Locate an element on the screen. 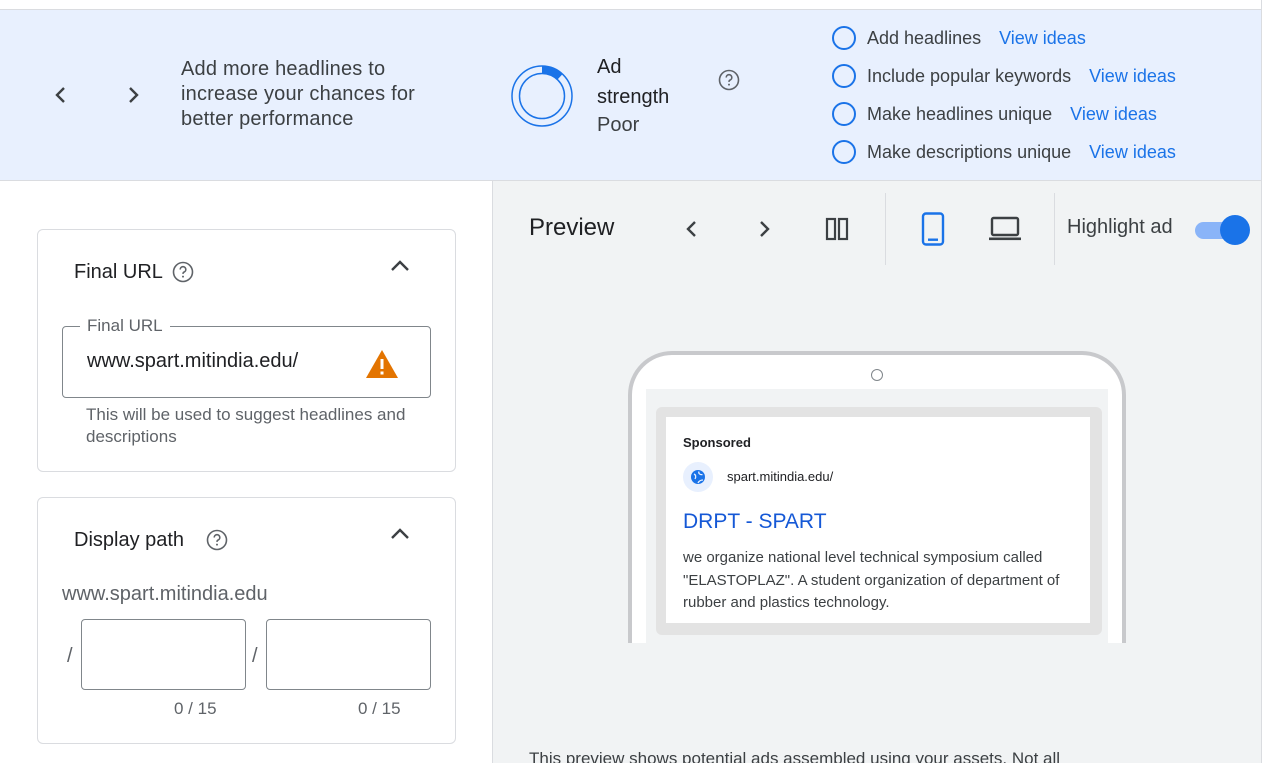  columns-view-button is located at coordinates (837, 229).